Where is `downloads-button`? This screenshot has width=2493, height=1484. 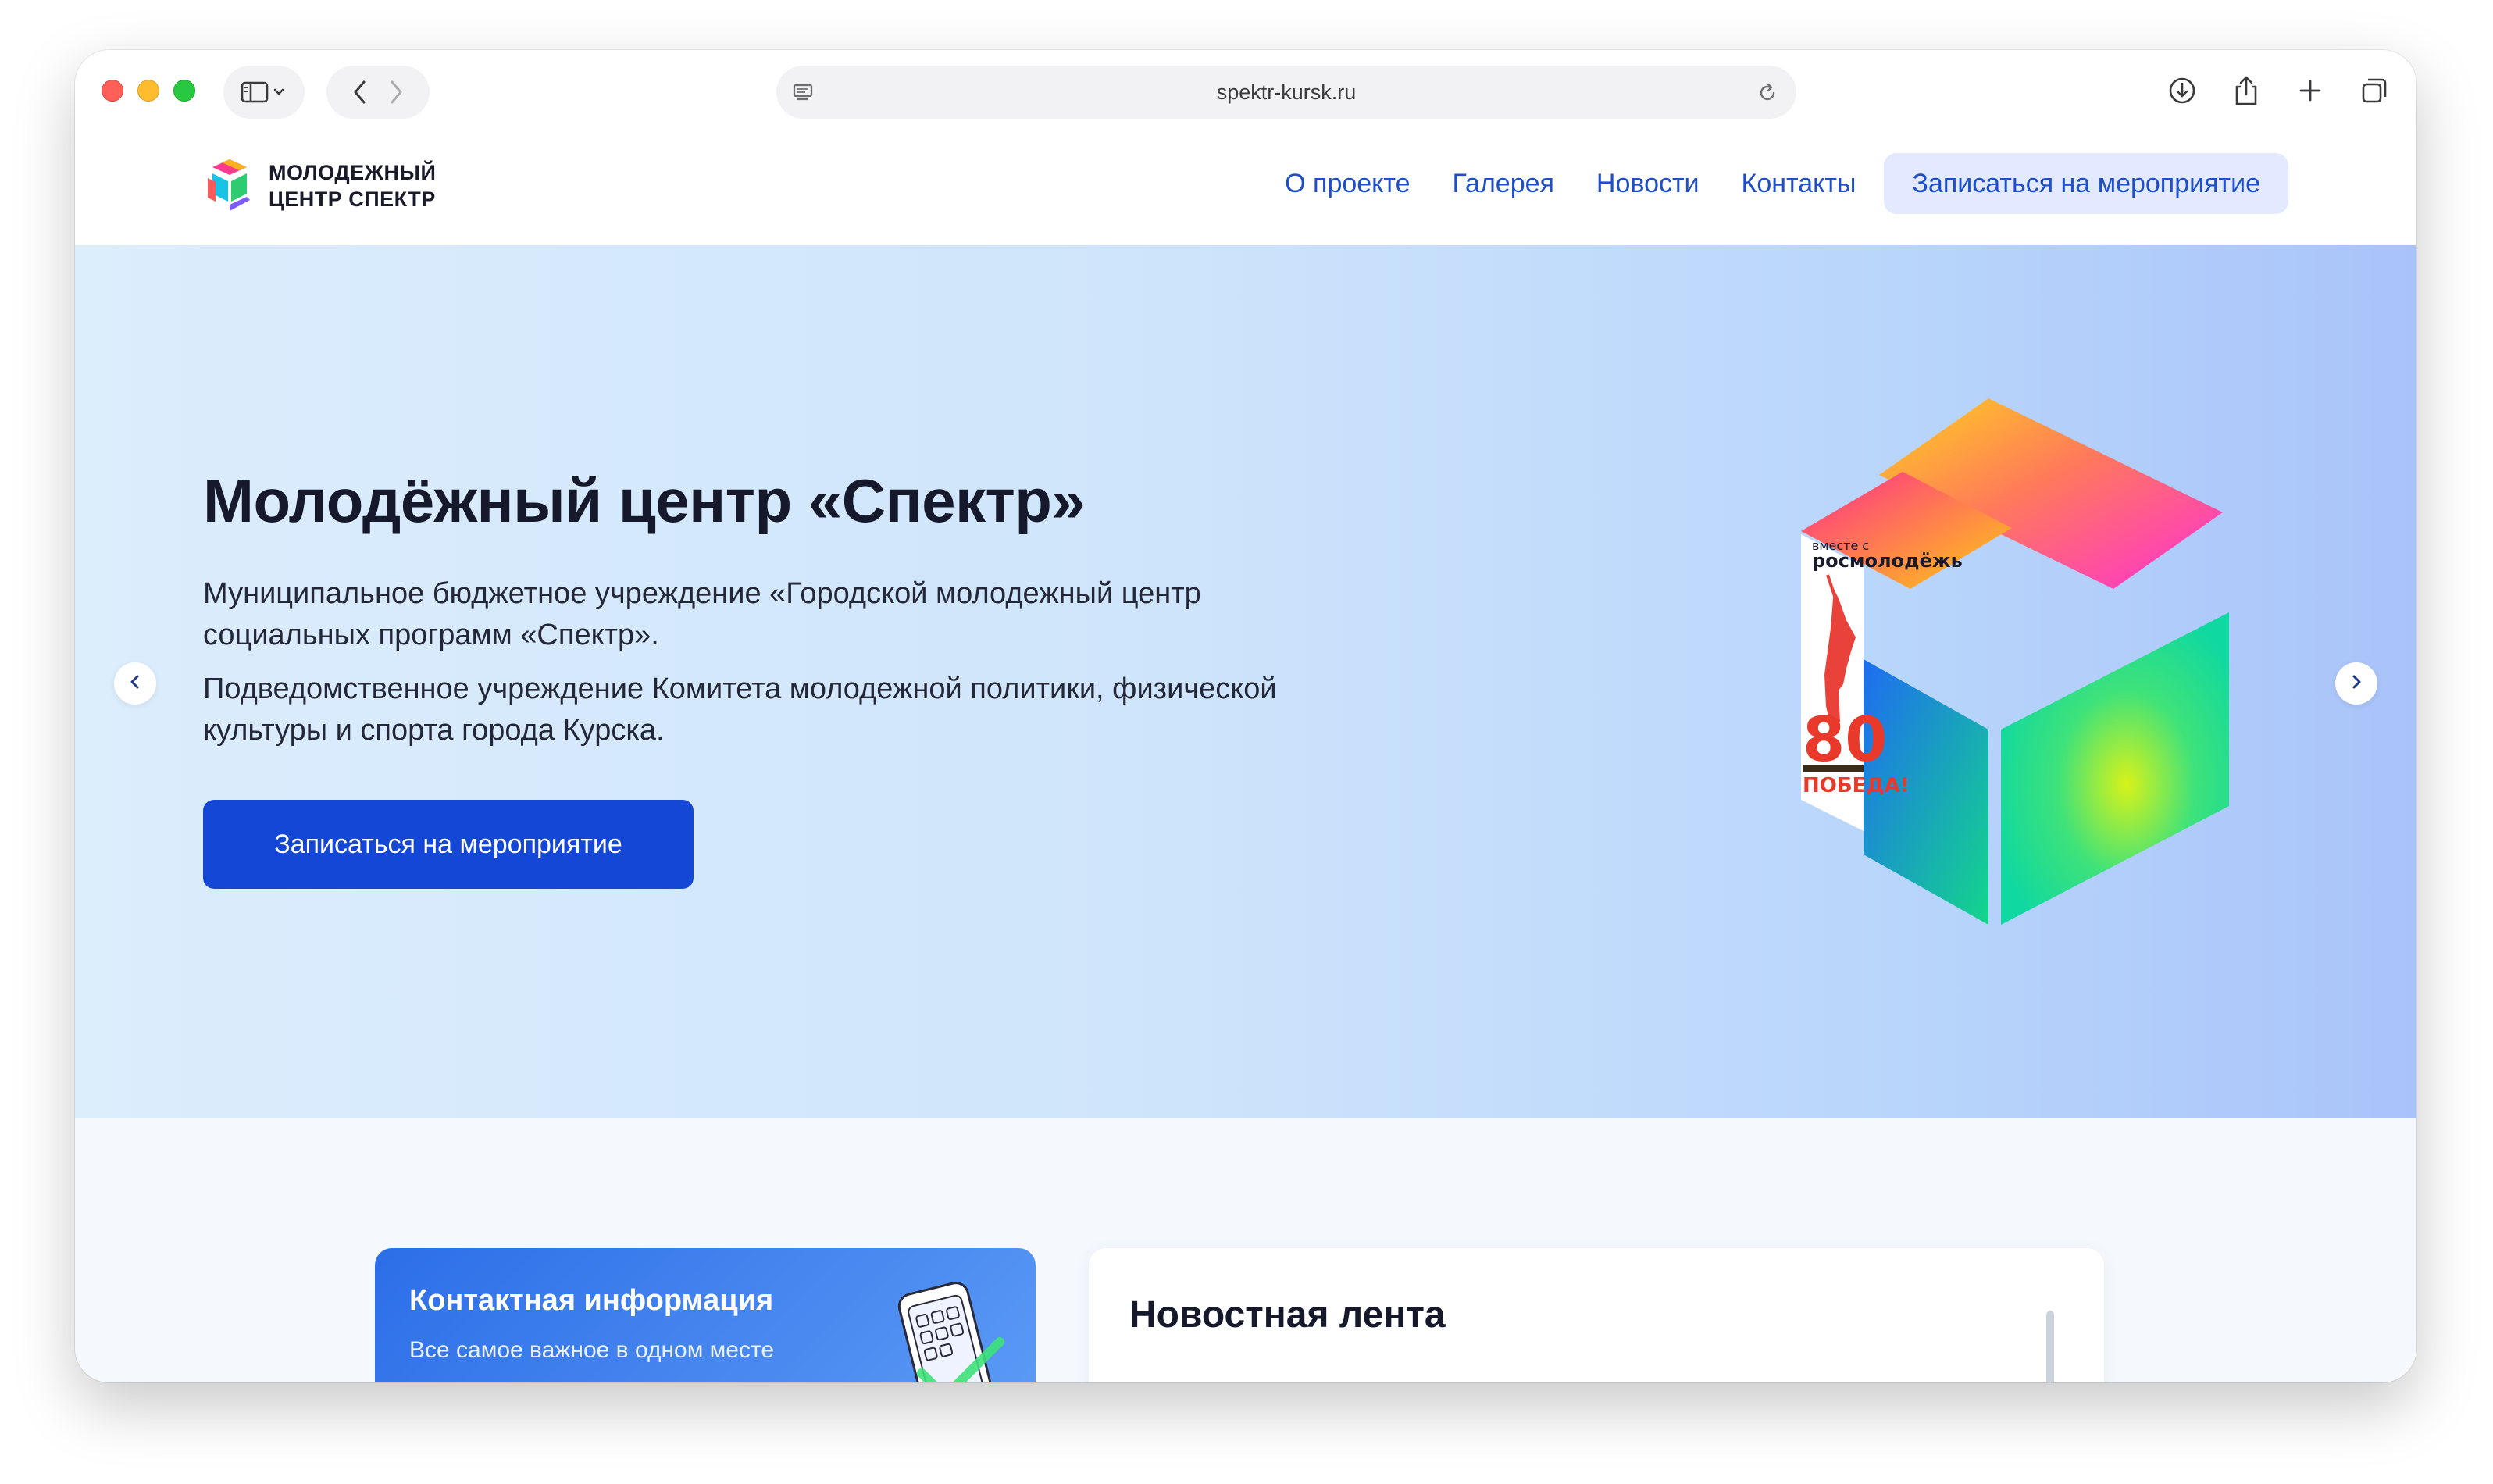
downloads-button is located at coordinates (2182, 92).